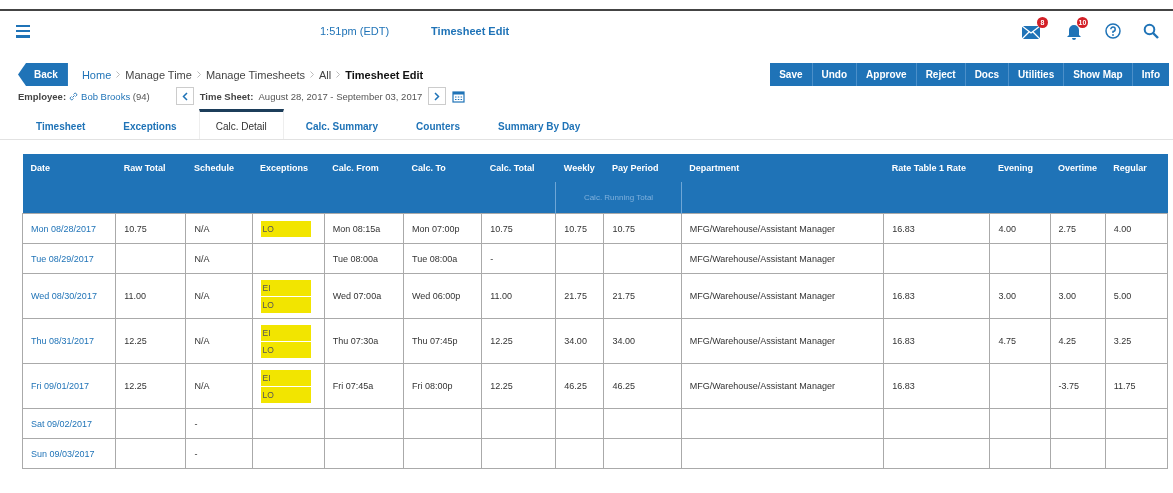 Image resolution: width=1173 pixels, height=493 pixels. Describe the element at coordinates (23, 31) in the screenshot. I see `menu-icon` at that location.